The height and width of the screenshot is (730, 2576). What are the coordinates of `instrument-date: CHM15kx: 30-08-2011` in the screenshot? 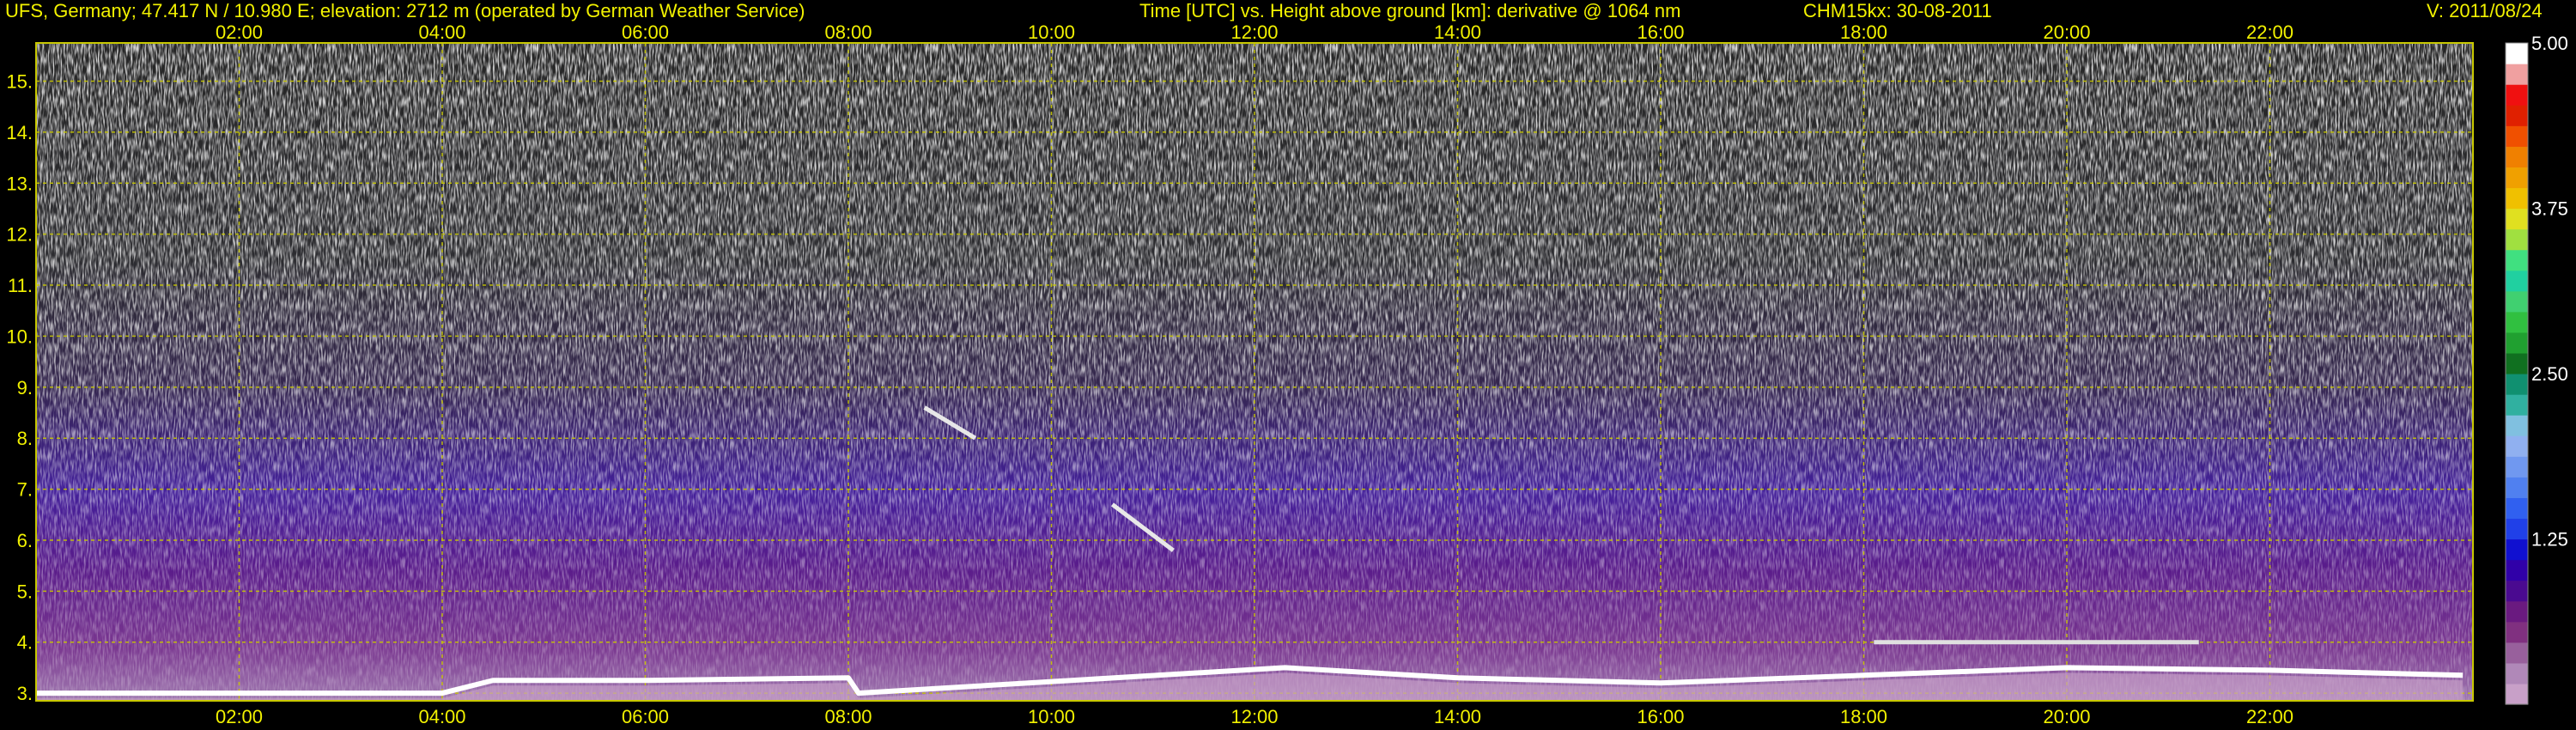 It's located at (1897, 10).